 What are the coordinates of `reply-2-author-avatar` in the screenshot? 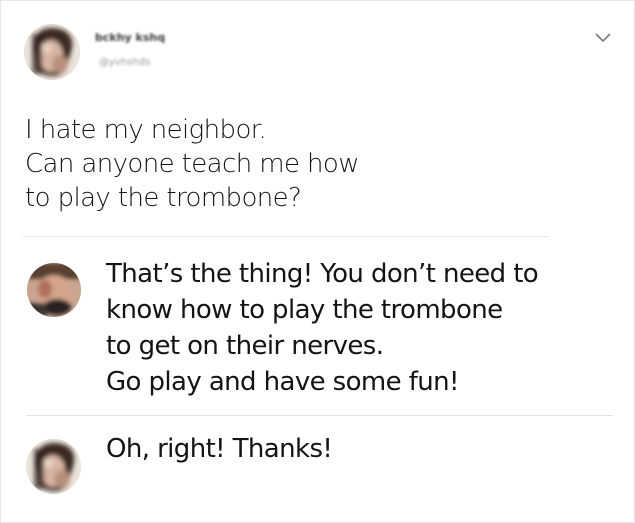 It's located at (53, 466).